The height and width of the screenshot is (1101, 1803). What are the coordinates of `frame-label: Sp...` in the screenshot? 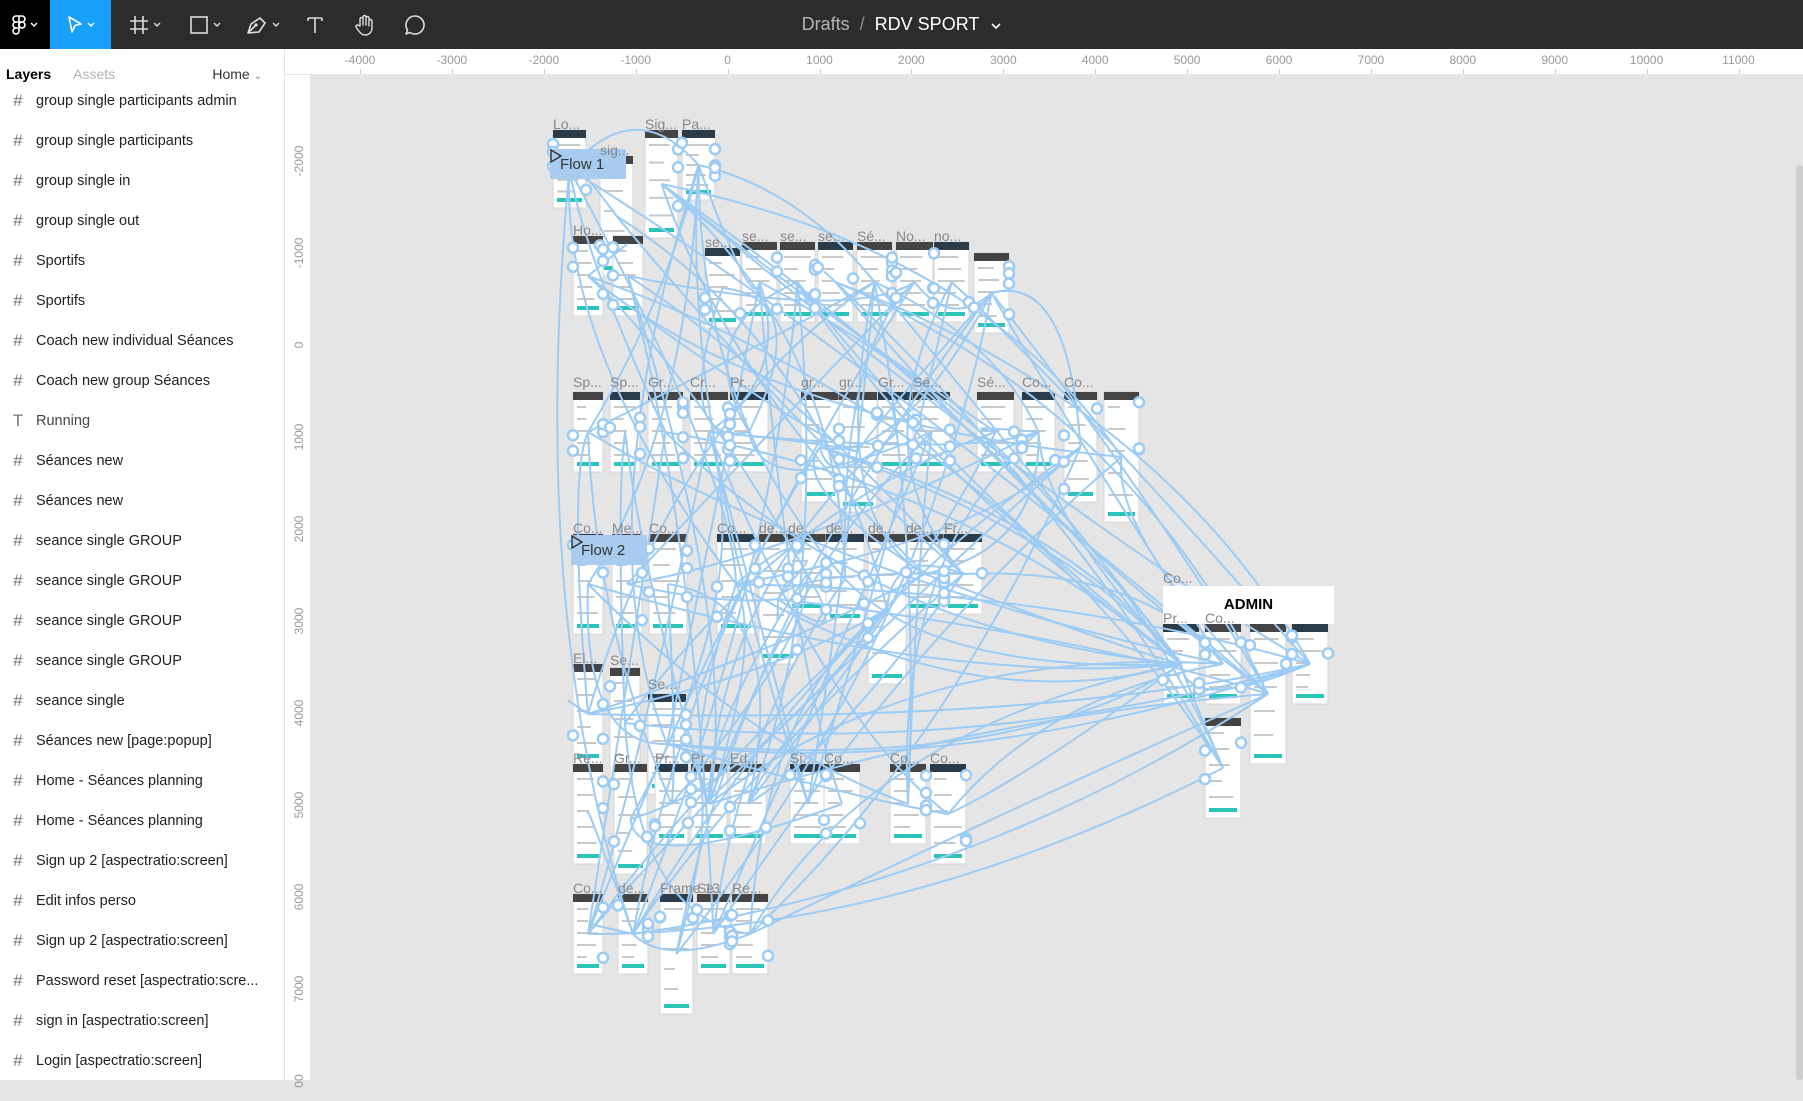 It's located at (587, 382).